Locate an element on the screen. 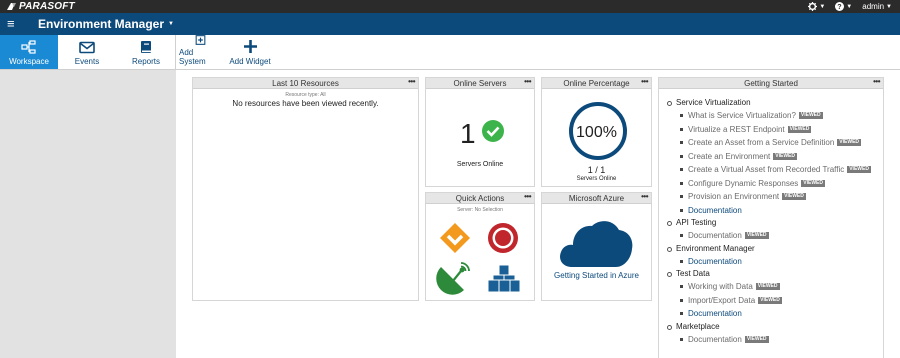 The width and height of the screenshot is (900, 358). section-title: Environment Manager is located at coordinates (768, 249).